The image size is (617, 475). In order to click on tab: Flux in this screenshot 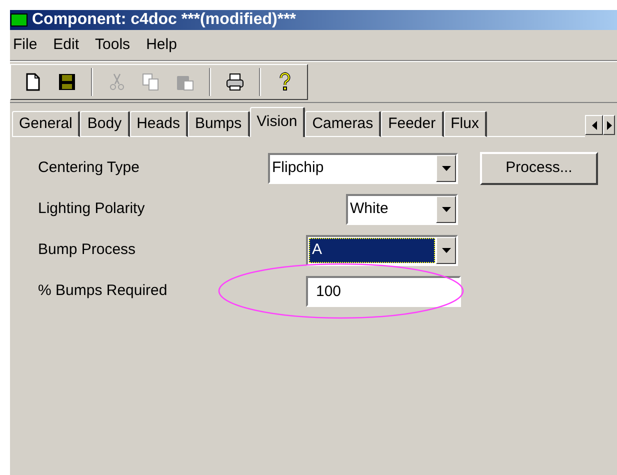, I will do `click(465, 124)`.